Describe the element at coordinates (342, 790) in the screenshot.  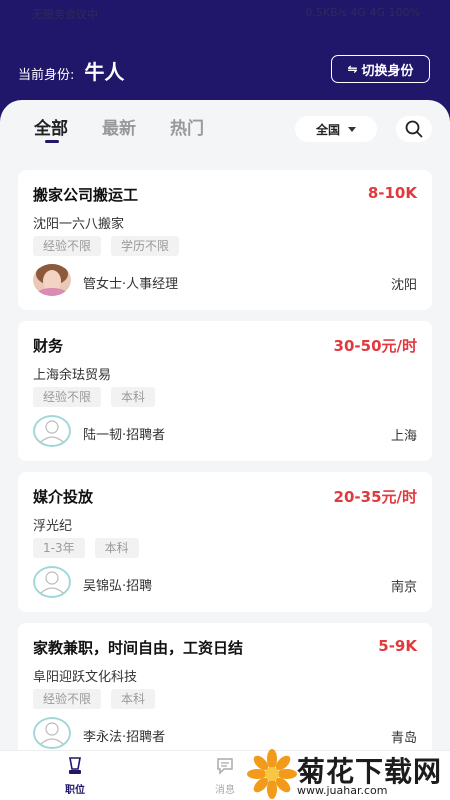
I see `watermark-url: www.juahar.com` at that location.